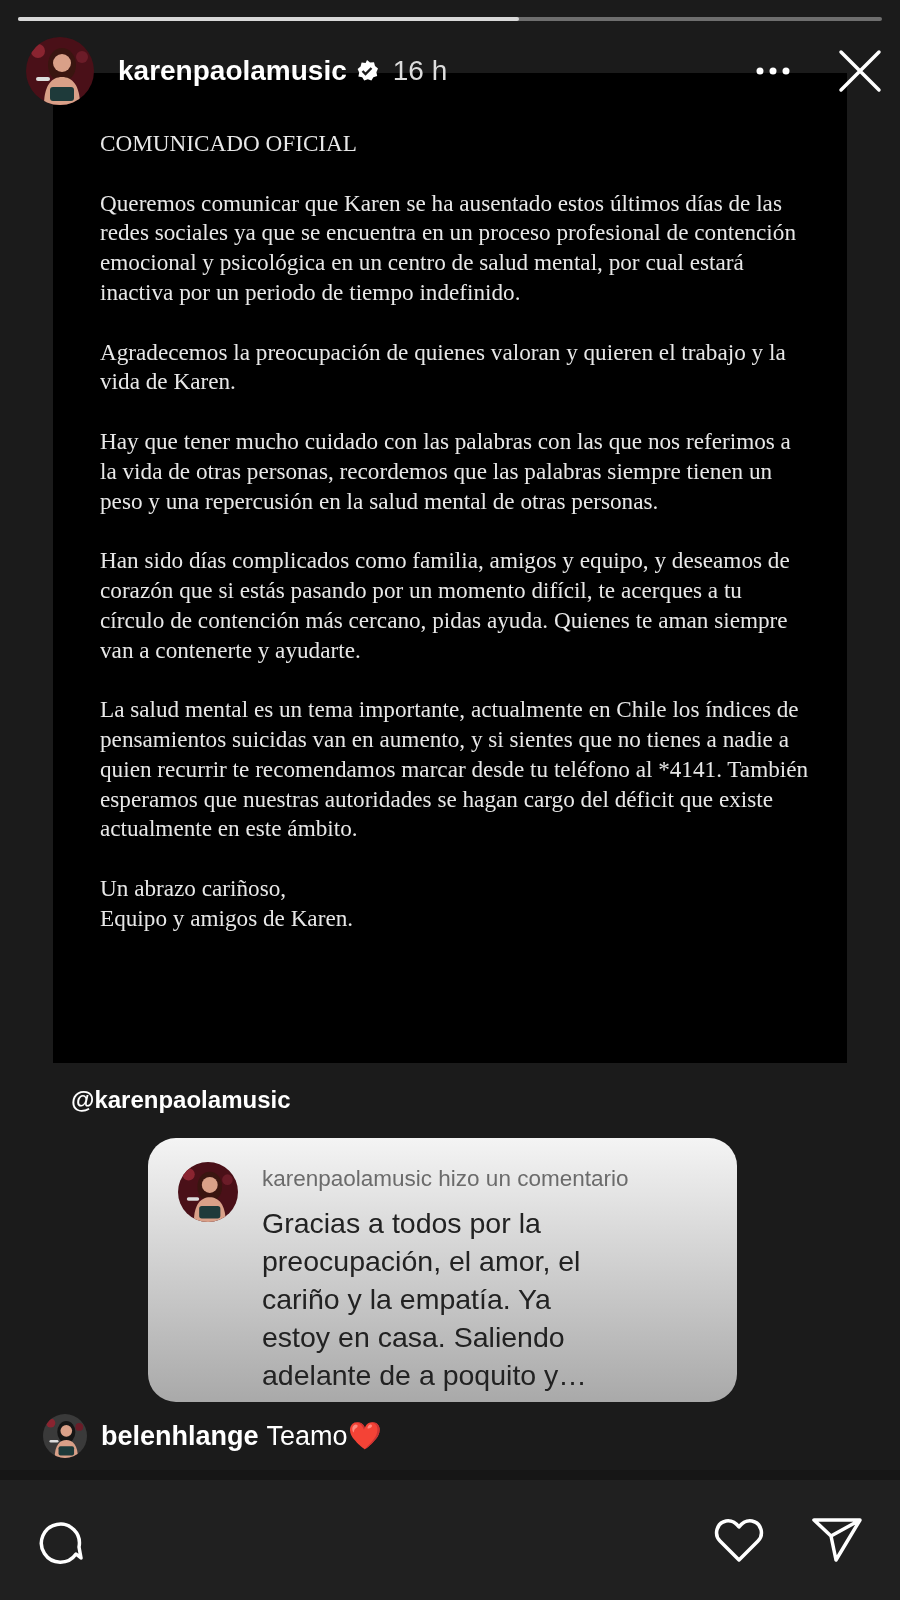 The height and width of the screenshot is (1600, 900). I want to click on username: karenpaolamusic, so click(232, 71).